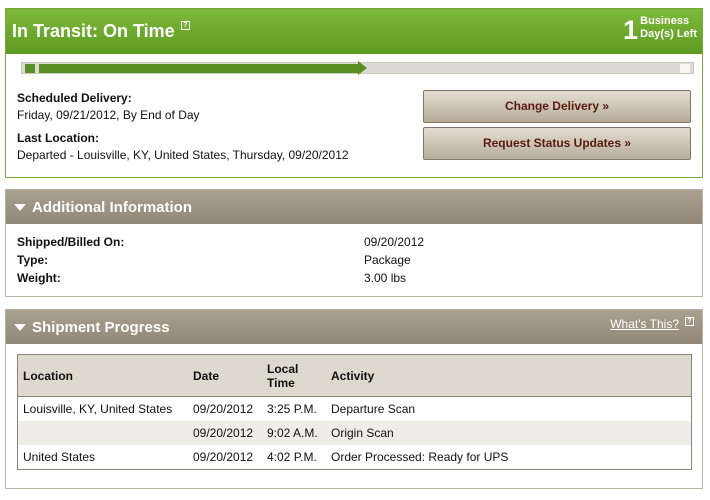 The width and height of the screenshot is (710, 500). What do you see at coordinates (102, 433) in the screenshot?
I see `row-location` at bounding box center [102, 433].